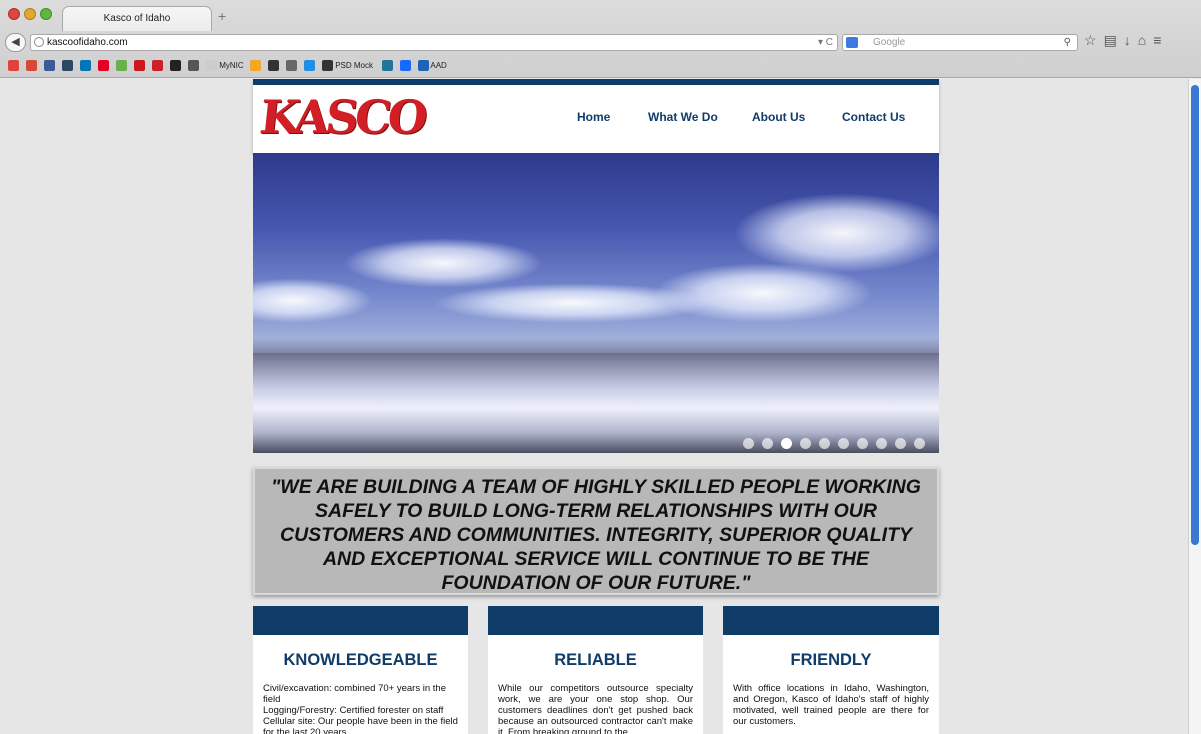  What do you see at coordinates (434, 42) in the screenshot?
I see `address-bar: kascoofidaho.com ▾ C` at bounding box center [434, 42].